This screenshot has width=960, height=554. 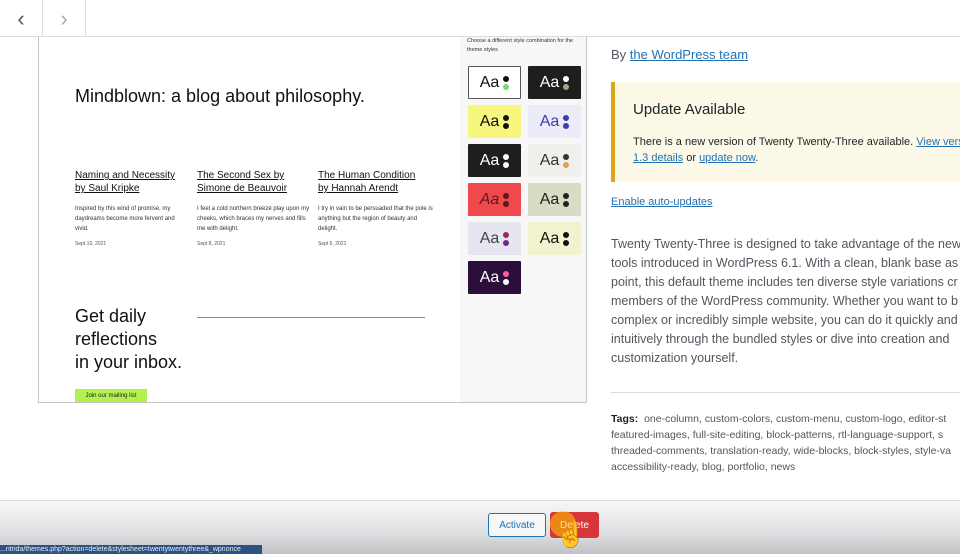 I want to click on preview-divider, so click(x=311, y=317).